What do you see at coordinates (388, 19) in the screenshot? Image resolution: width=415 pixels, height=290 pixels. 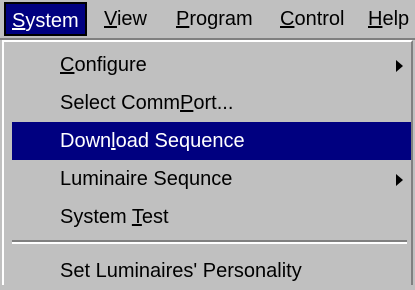 I see `menu-help: Help` at bounding box center [388, 19].